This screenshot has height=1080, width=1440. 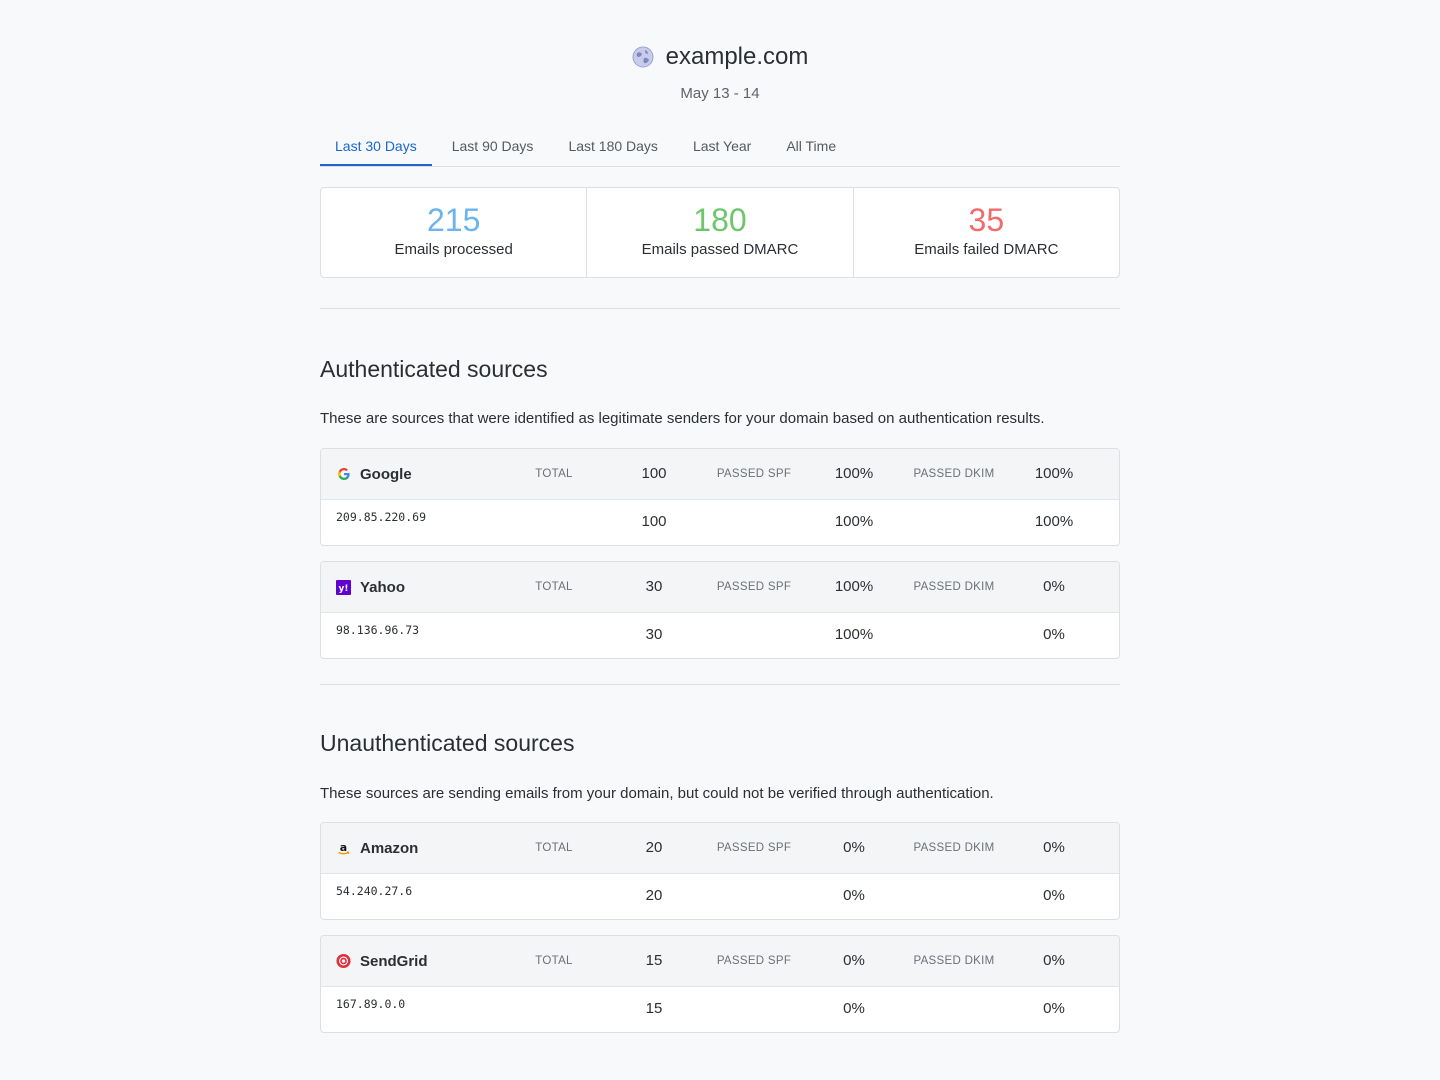 I want to click on google-icon, so click(x=343, y=474).